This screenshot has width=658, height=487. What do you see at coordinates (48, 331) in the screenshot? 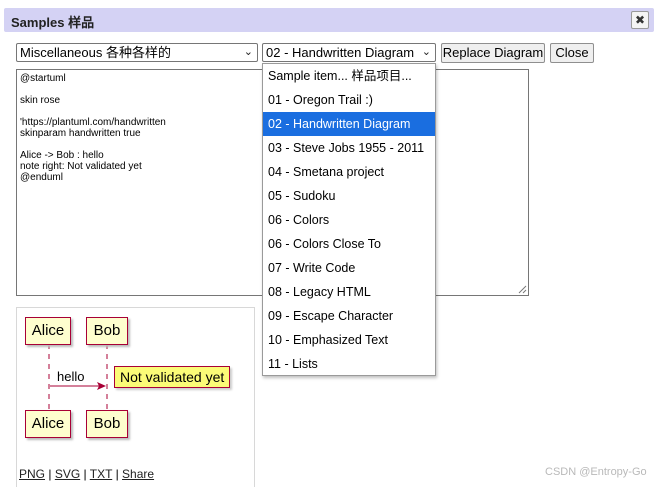
I see `actor-alice-top: Alice` at bounding box center [48, 331].